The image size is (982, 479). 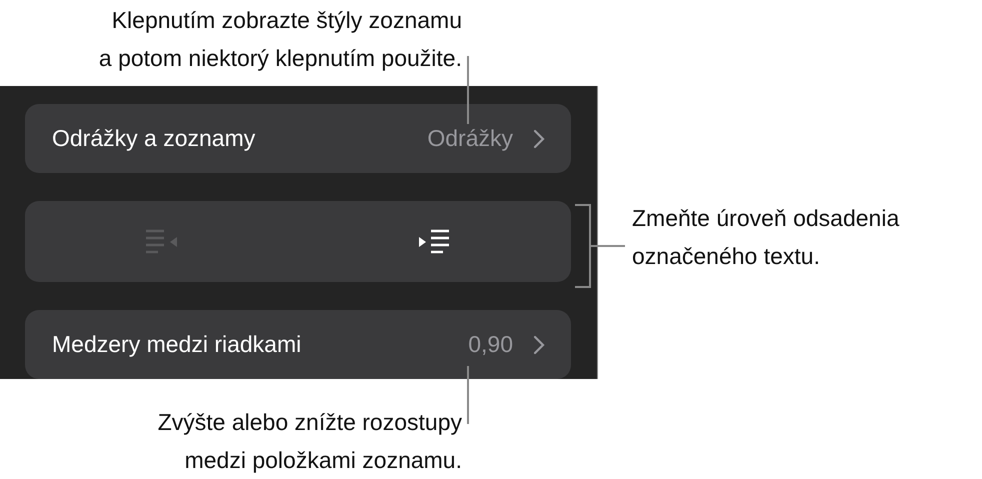 What do you see at coordinates (177, 344) in the screenshot?
I see `row-label: Medzery medzi riadkami` at bounding box center [177, 344].